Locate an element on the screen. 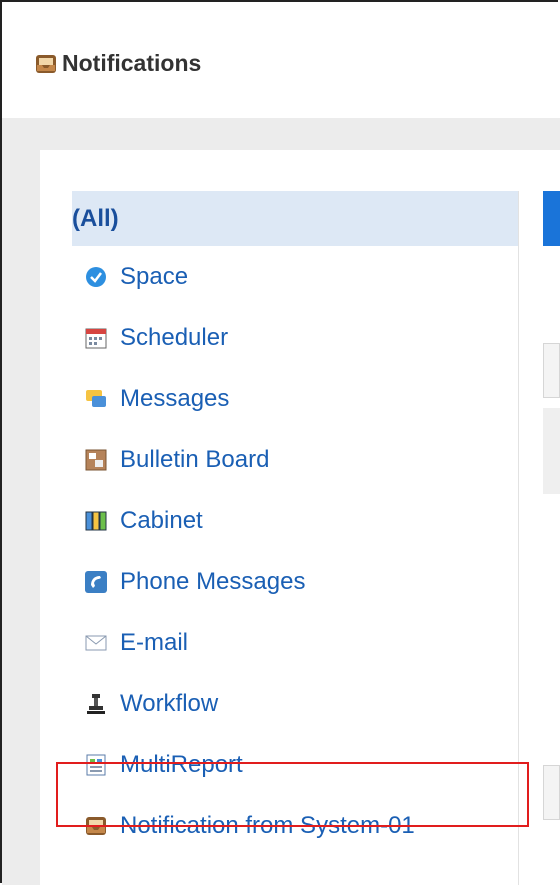 The image size is (560, 885). category-item-phone-messages: Phone Messages is located at coordinates (295, 581).